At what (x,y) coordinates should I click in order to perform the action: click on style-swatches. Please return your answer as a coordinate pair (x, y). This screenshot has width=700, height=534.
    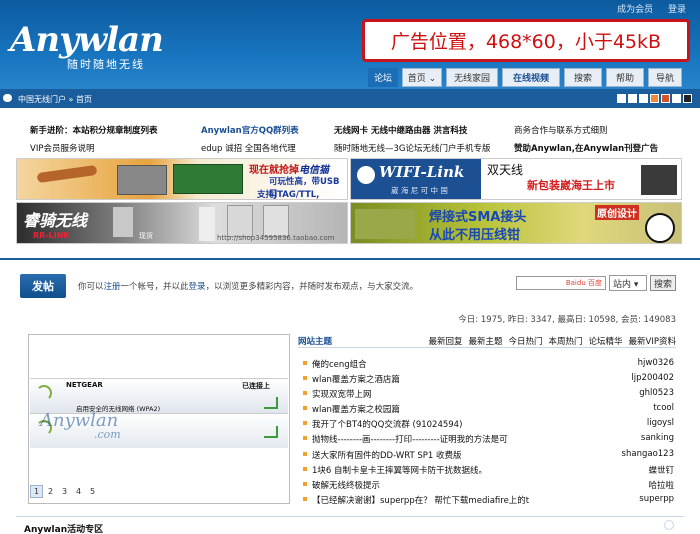
    Looking at the image, I should click on (653, 98).